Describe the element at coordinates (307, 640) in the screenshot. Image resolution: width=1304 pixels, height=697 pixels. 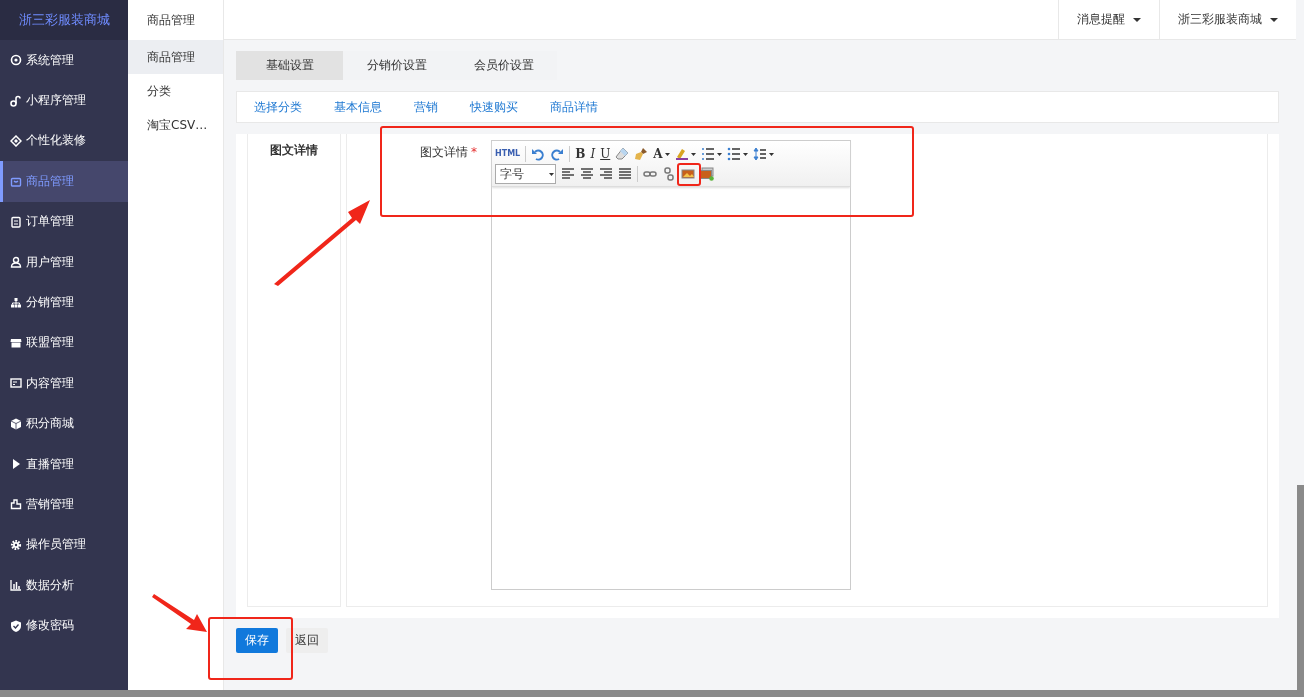
I see `back-button: 返回` at that location.